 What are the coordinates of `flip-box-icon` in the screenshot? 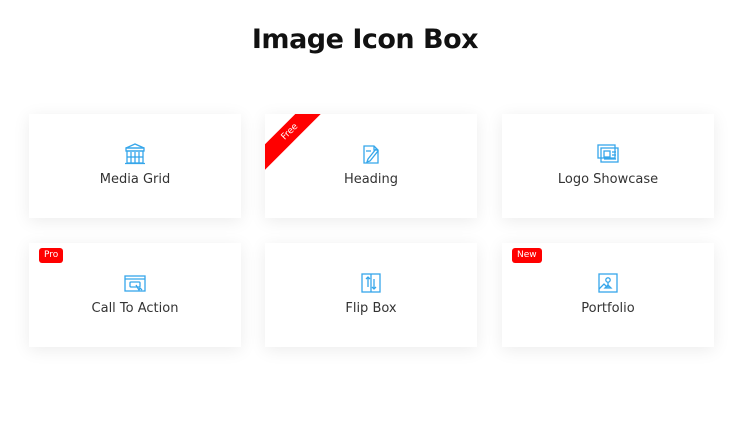 It's located at (371, 283).